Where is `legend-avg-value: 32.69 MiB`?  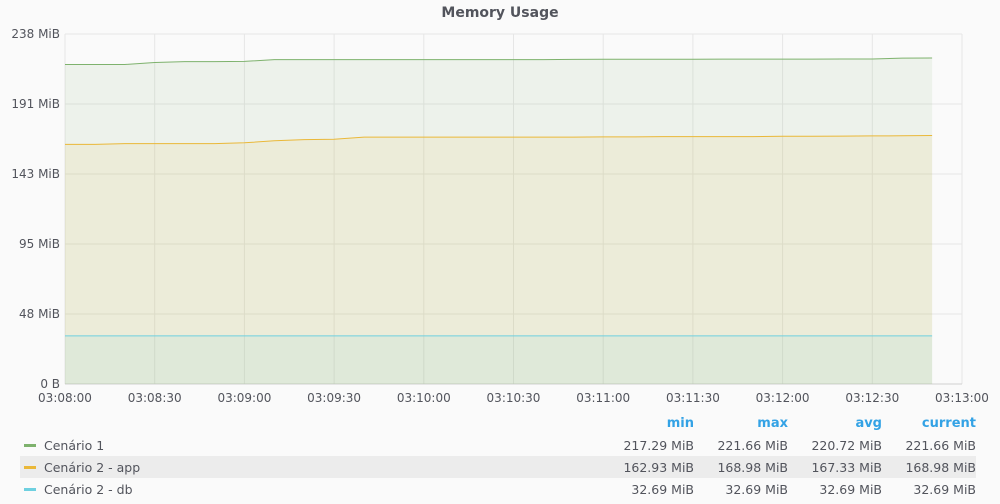
legend-avg-value: 32.69 MiB is located at coordinates (850, 489).